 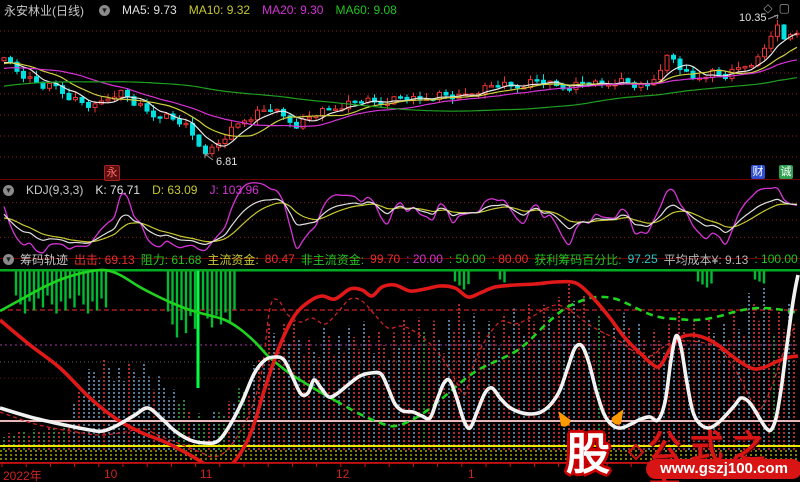 What do you see at coordinates (578, 259) in the screenshot?
I see `legend-item: 获利筹码百分比:` at bounding box center [578, 259].